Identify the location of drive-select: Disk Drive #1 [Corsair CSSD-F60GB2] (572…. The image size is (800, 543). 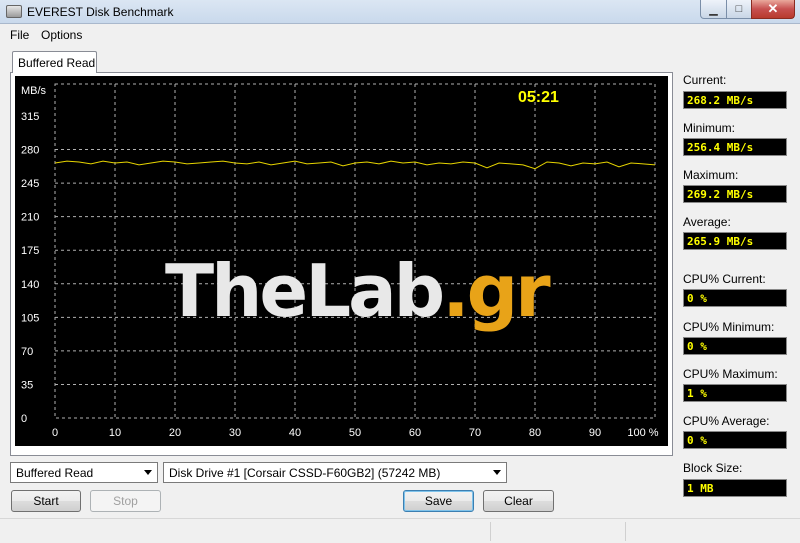
(335, 472).